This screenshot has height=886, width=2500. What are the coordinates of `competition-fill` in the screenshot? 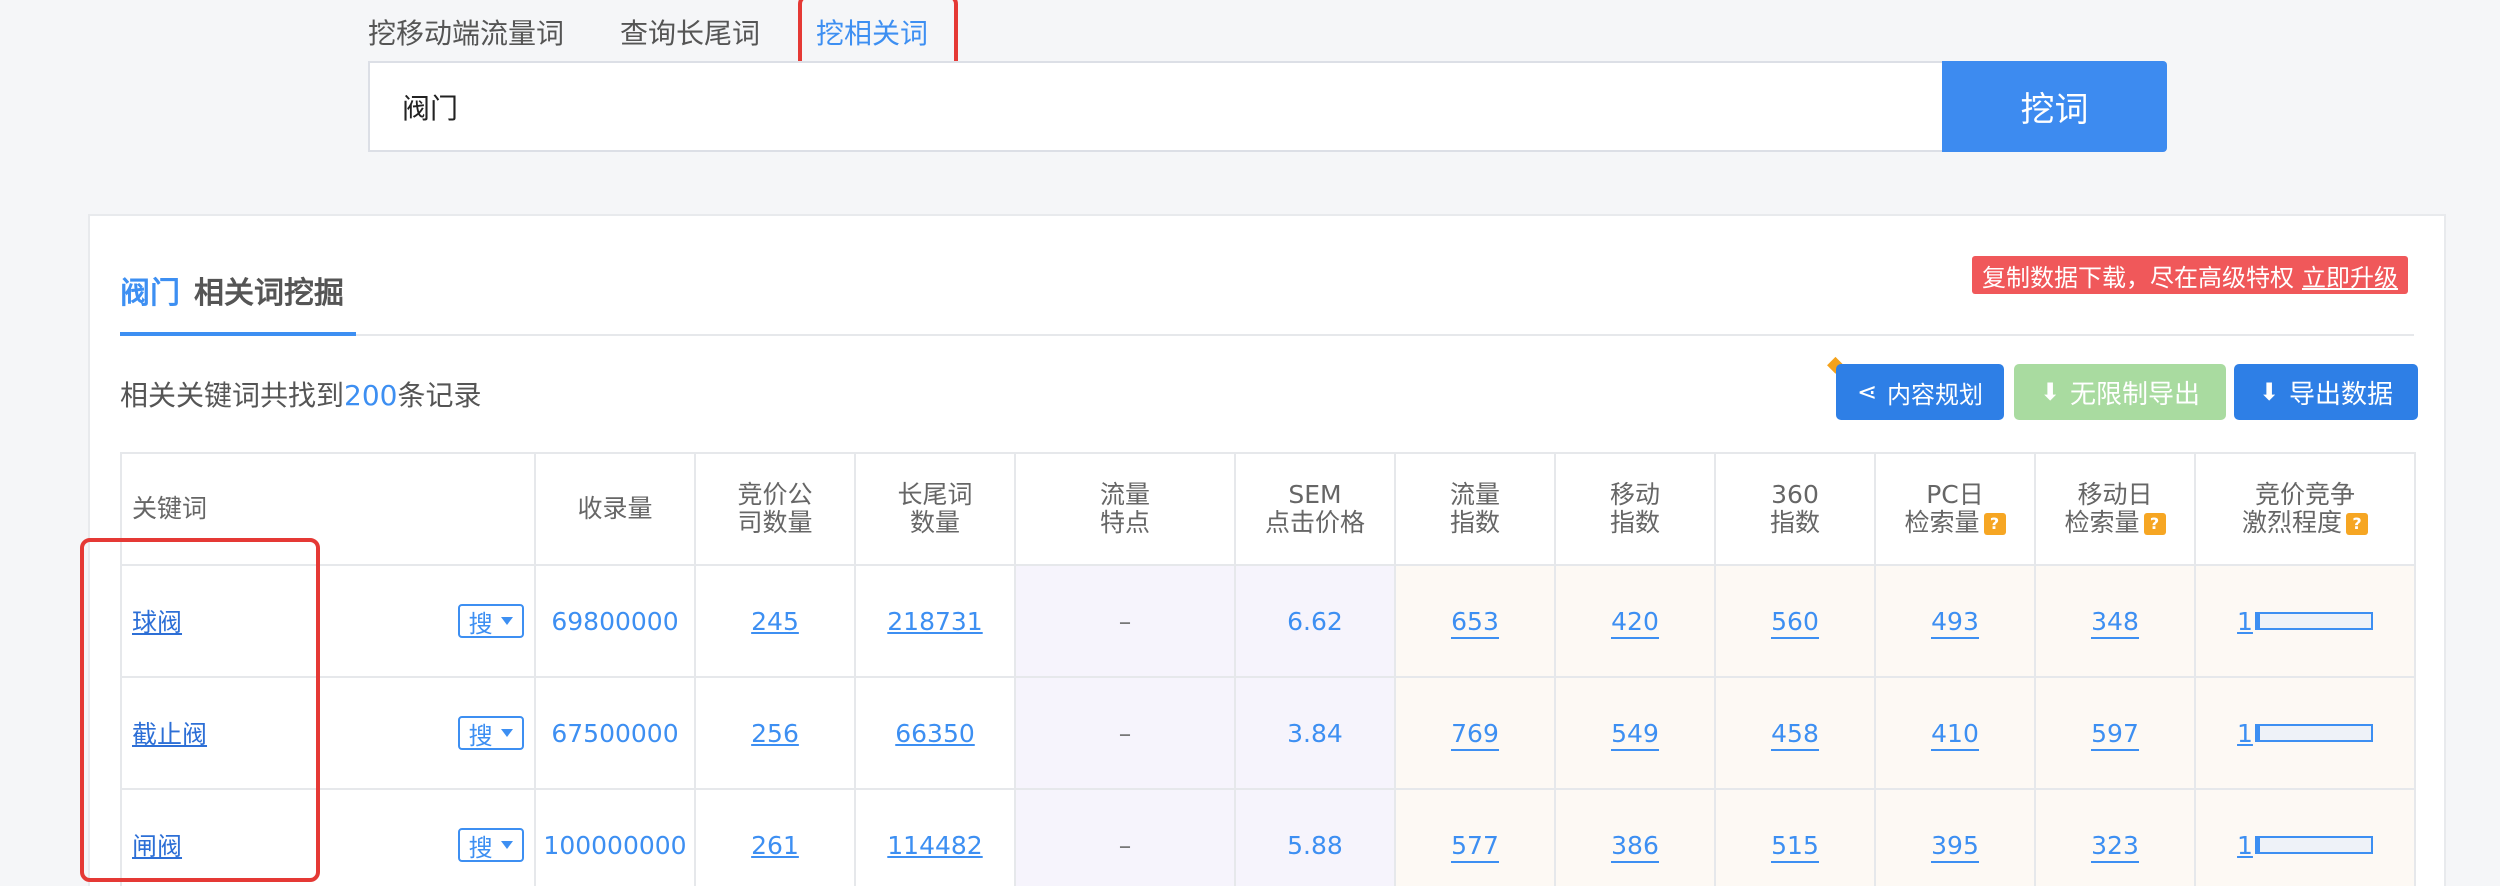 It's located at (2258, 733).